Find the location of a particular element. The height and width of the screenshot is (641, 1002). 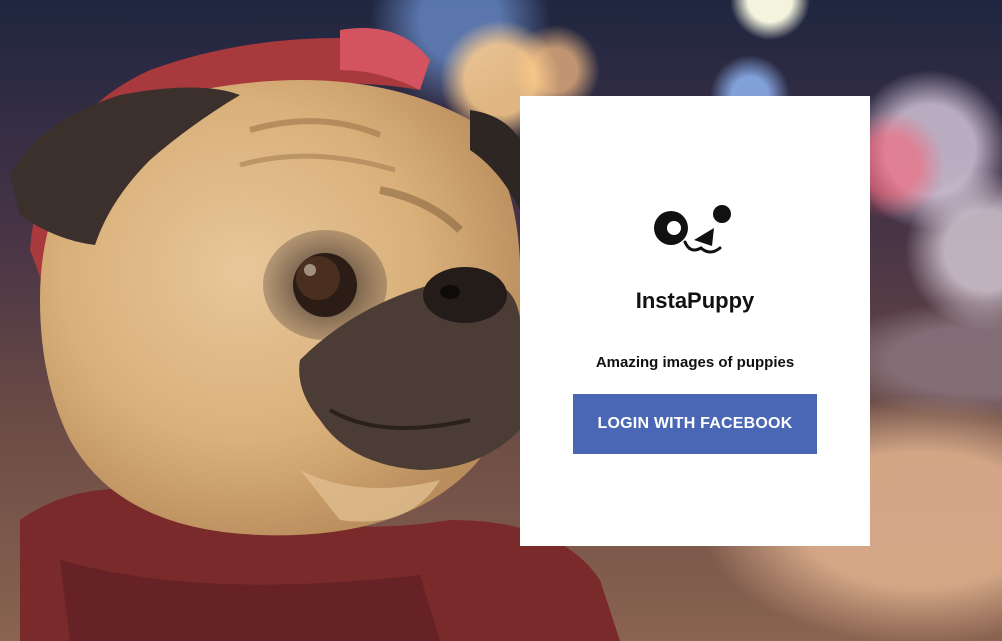

login-with-facebook-button: LOGIN WITH FACEBOOK is located at coordinates (695, 424).